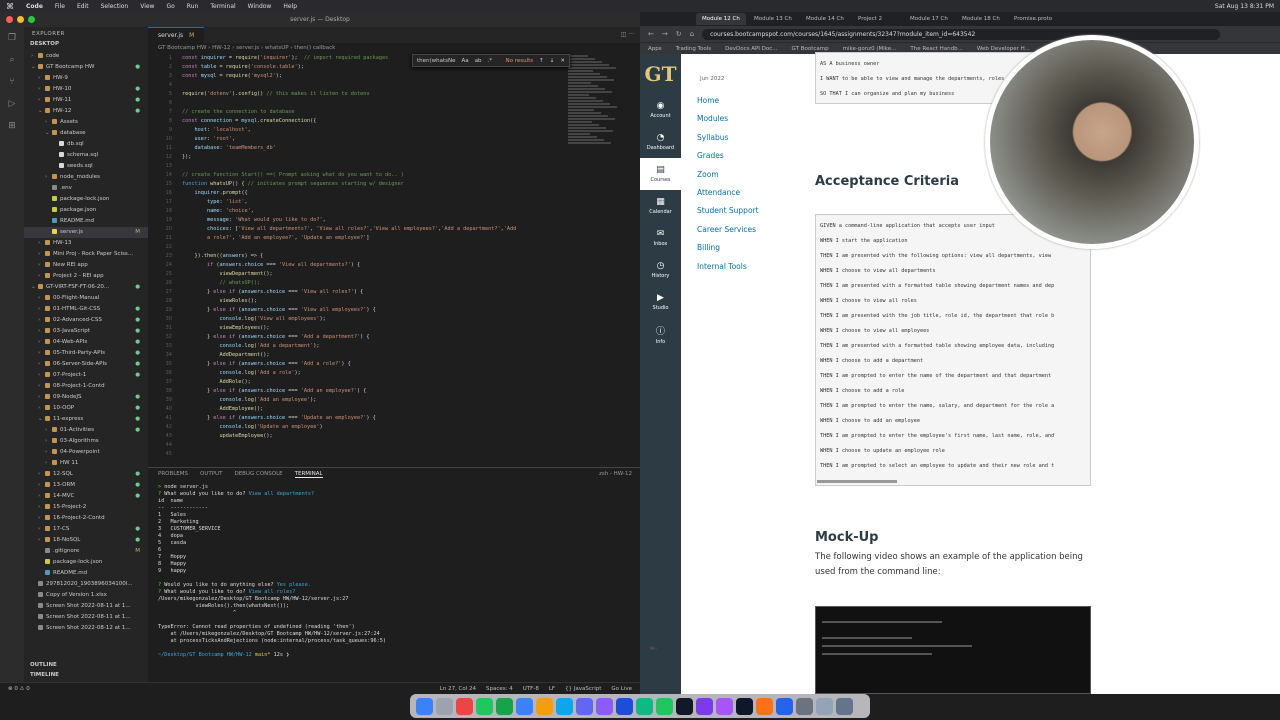 The image size is (1280, 720). I want to click on run-debug-icon: ▷, so click(12, 104).